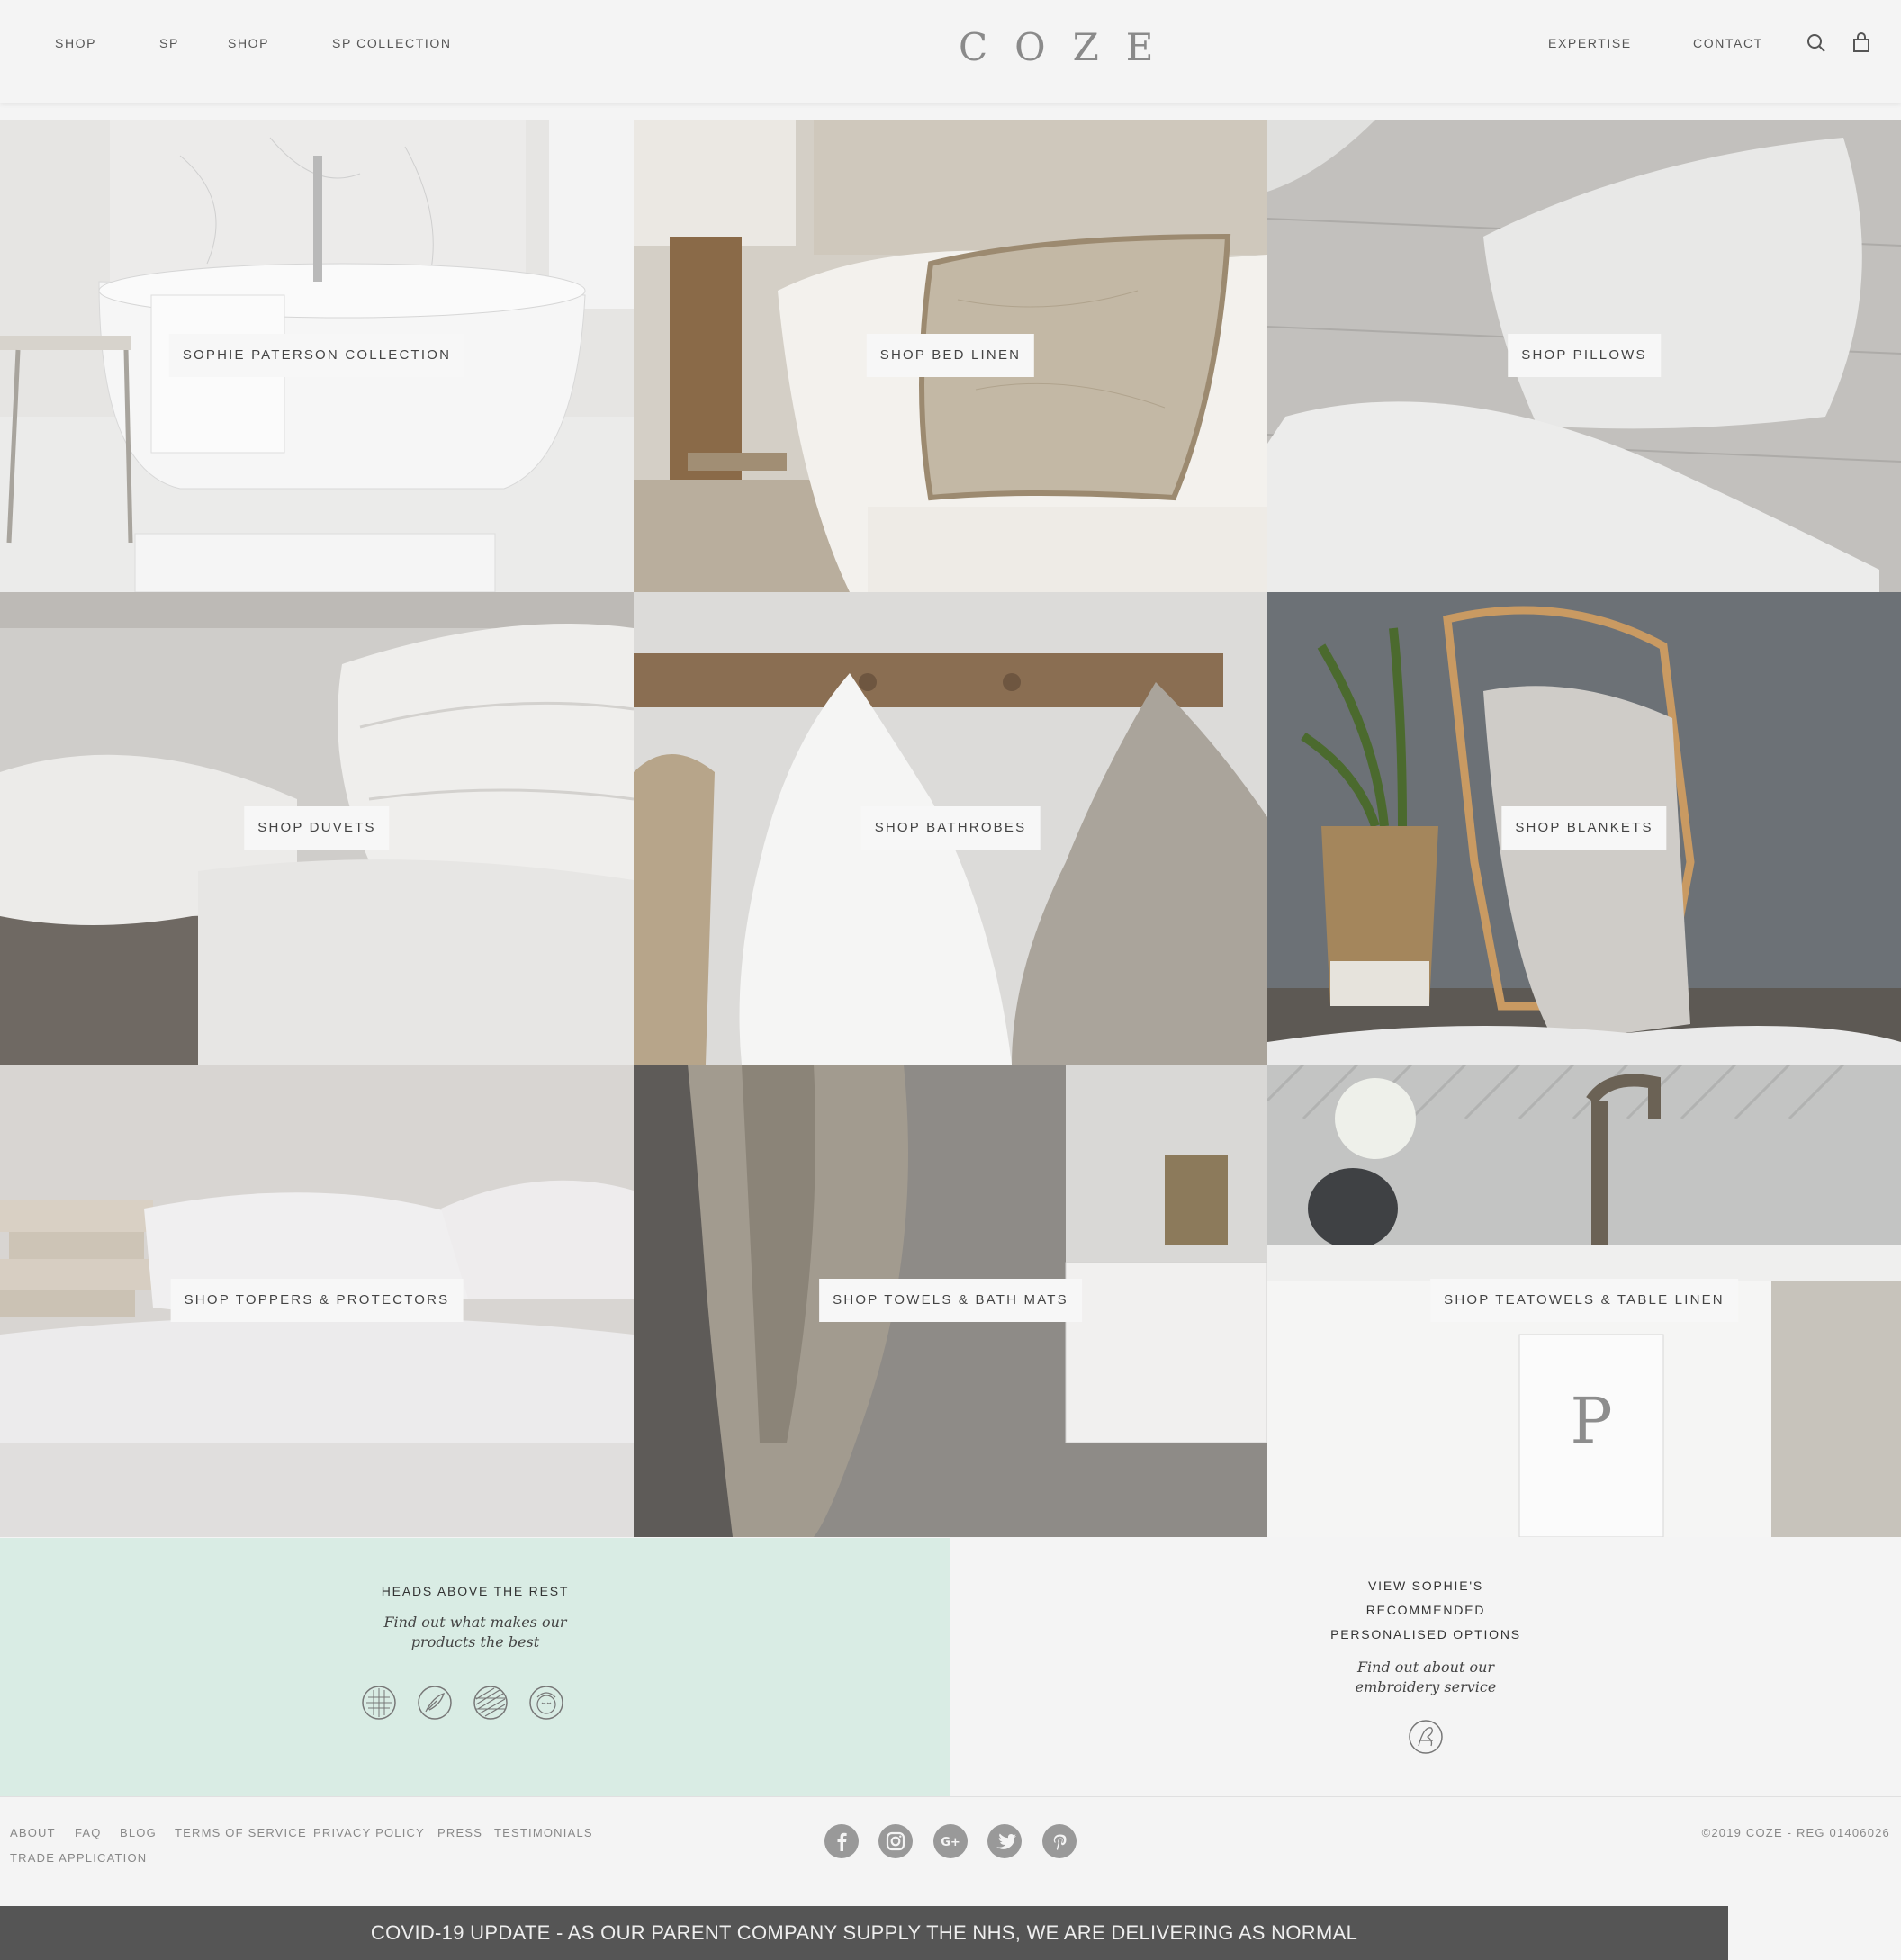 Image resolution: width=1901 pixels, height=1960 pixels. What do you see at coordinates (1425, 1585) in the screenshot?
I see `promo-heading-line-1: VIEW SOPHIE'S` at bounding box center [1425, 1585].